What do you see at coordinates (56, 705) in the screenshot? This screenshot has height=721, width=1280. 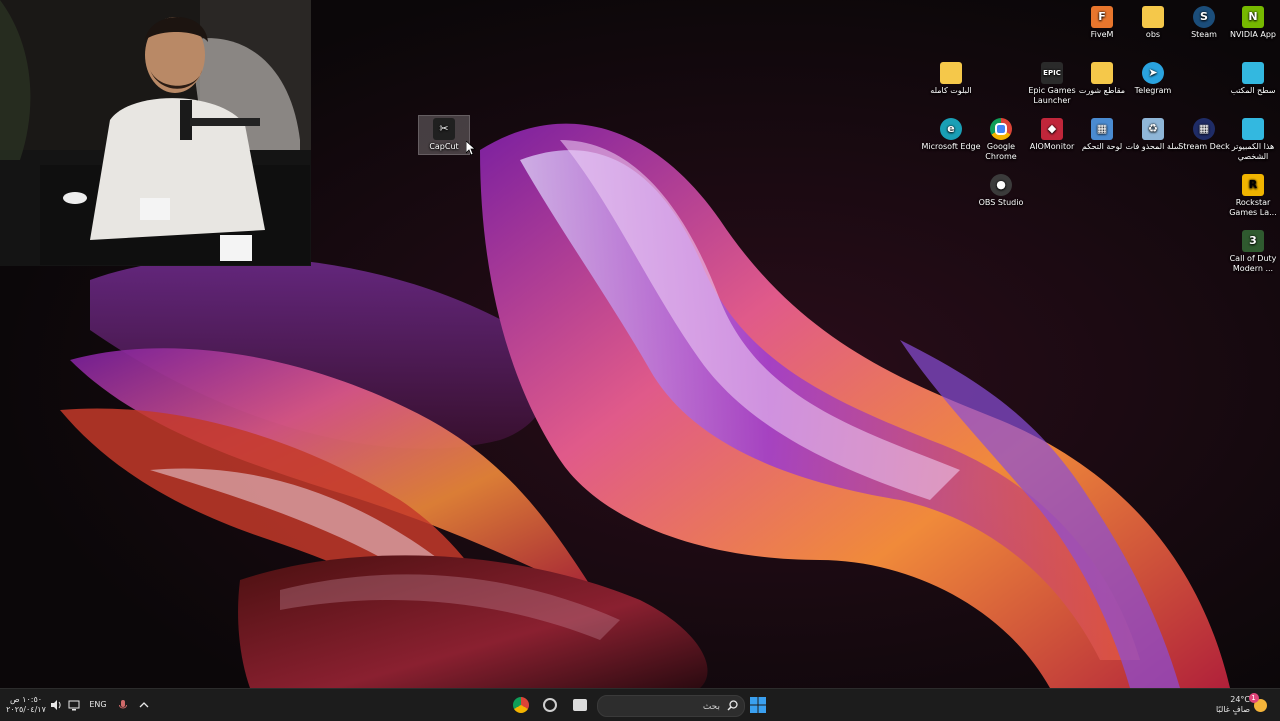 I see `speaker-icon` at bounding box center [56, 705].